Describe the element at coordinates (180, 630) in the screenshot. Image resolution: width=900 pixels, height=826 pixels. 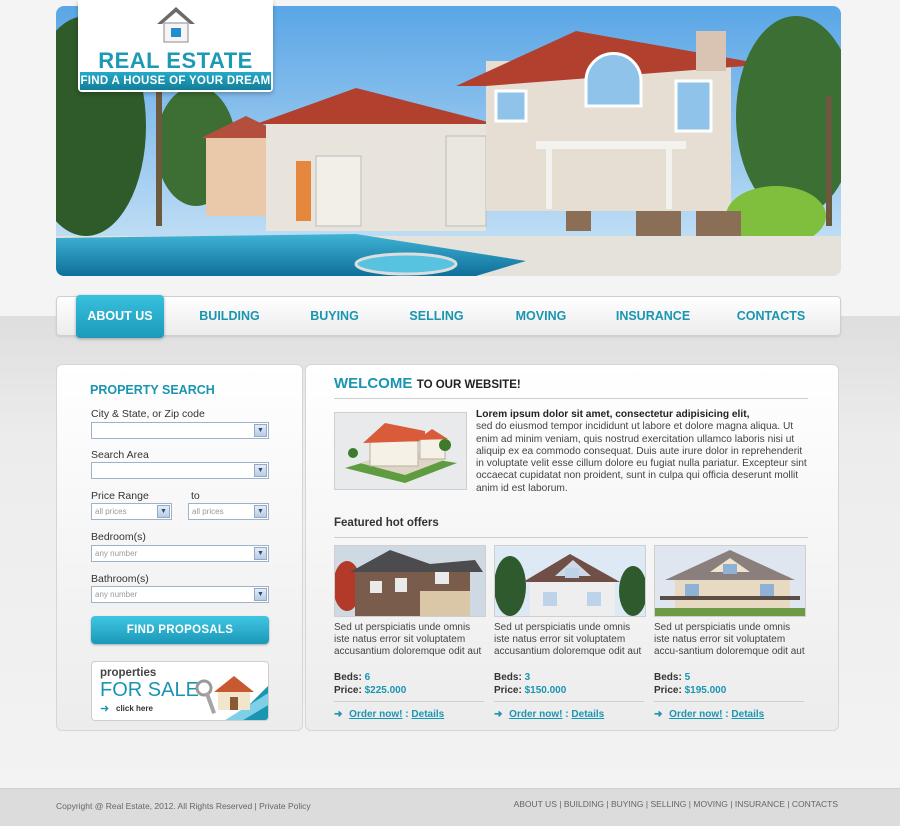
I see `find-proposals-button: FIND PROPOSALS` at that location.